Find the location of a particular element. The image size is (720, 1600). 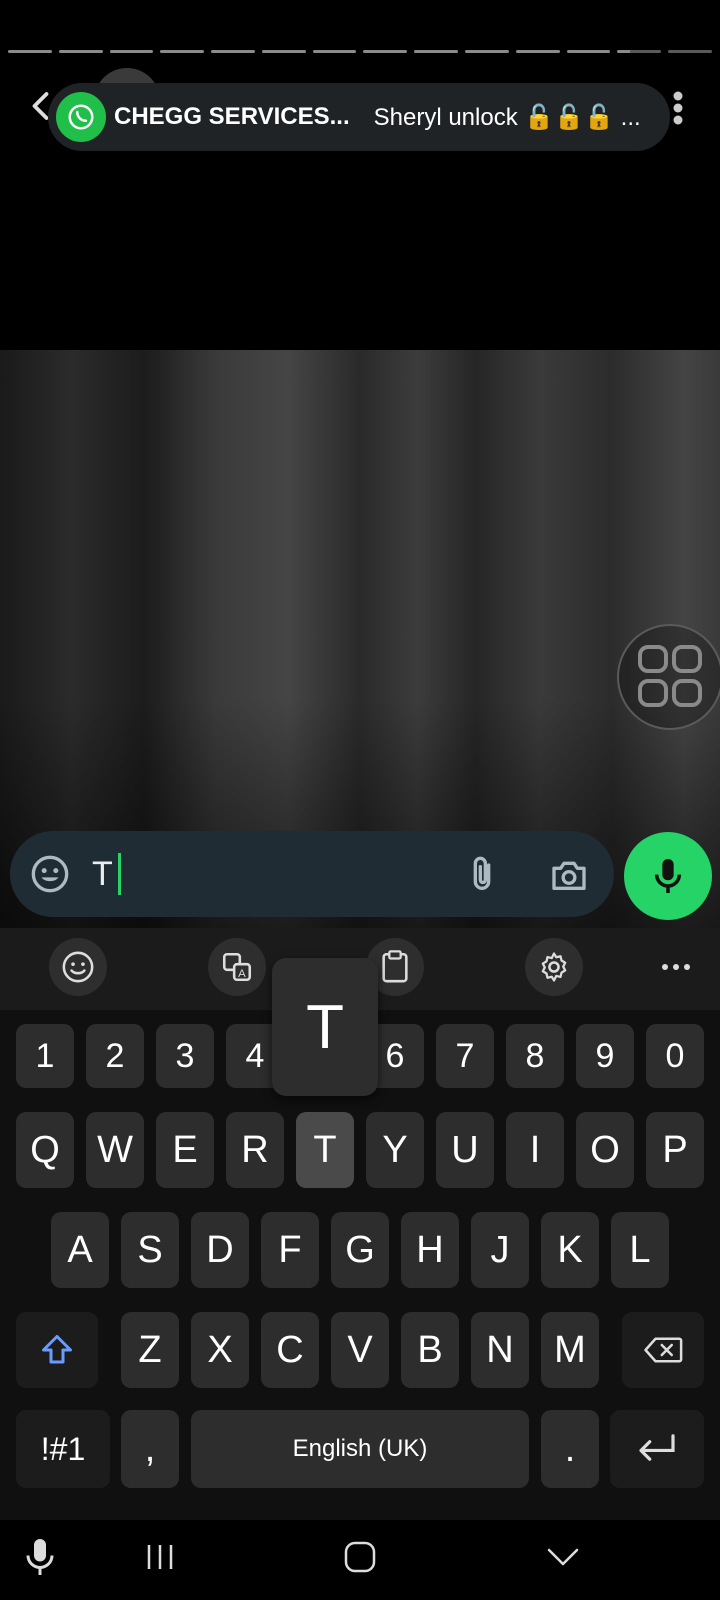

key-r: R is located at coordinates (255, 1150).